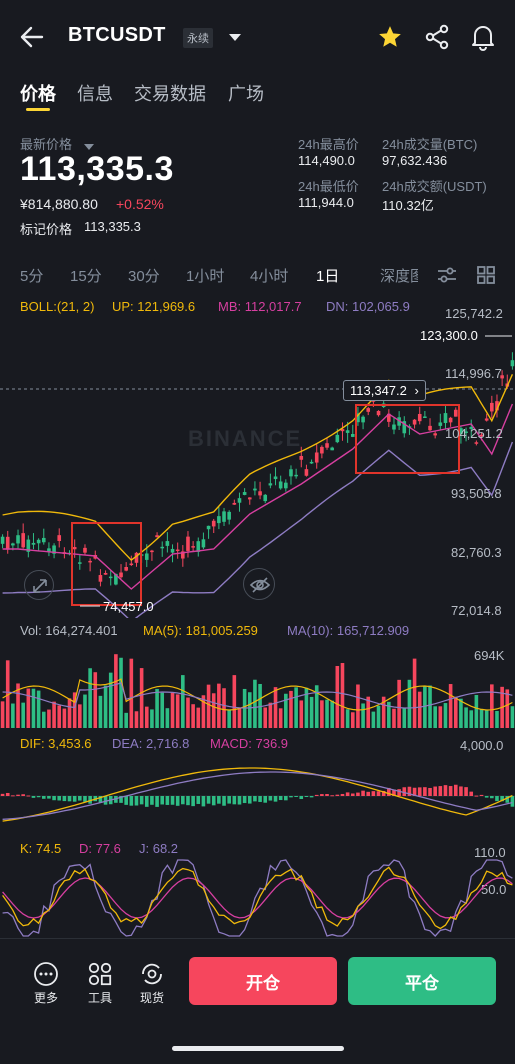  I want to click on tools-button: 工具, so click(100, 983).